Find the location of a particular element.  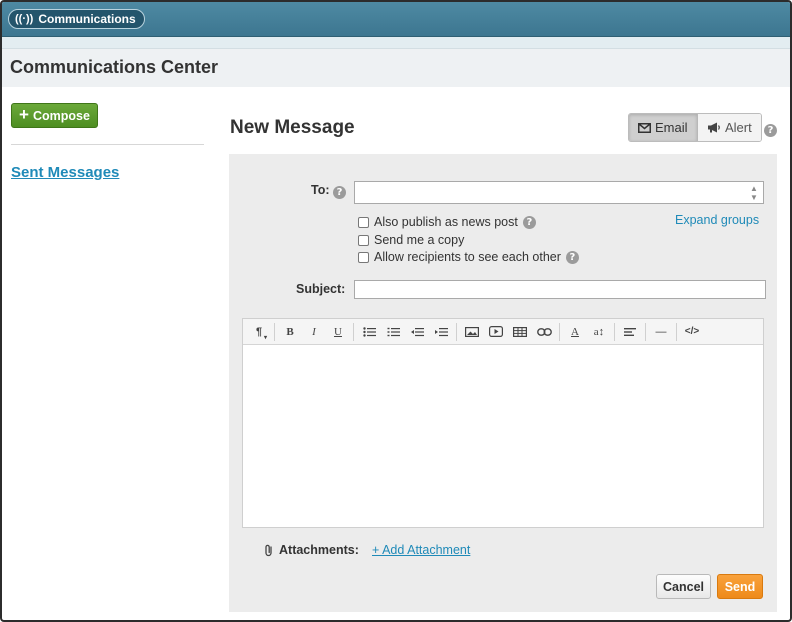

expand-groups-link: Expand groups is located at coordinates (717, 220).